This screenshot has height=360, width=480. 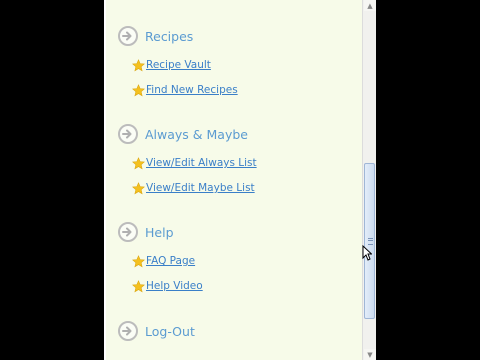 I want to click on link-find-new-recipes: Find New Recipes, so click(x=185, y=90).